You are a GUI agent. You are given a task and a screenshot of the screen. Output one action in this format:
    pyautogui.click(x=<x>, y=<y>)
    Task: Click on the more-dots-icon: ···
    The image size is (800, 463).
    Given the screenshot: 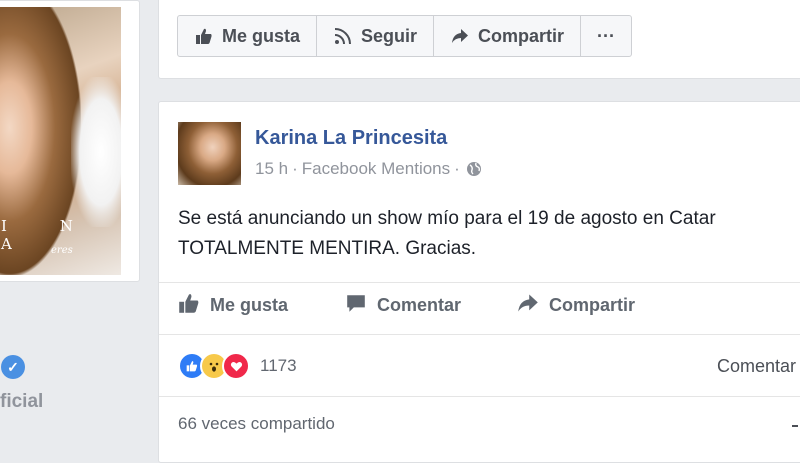 What is the action you would take?
    pyautogui.click(x=606, y=35)
    